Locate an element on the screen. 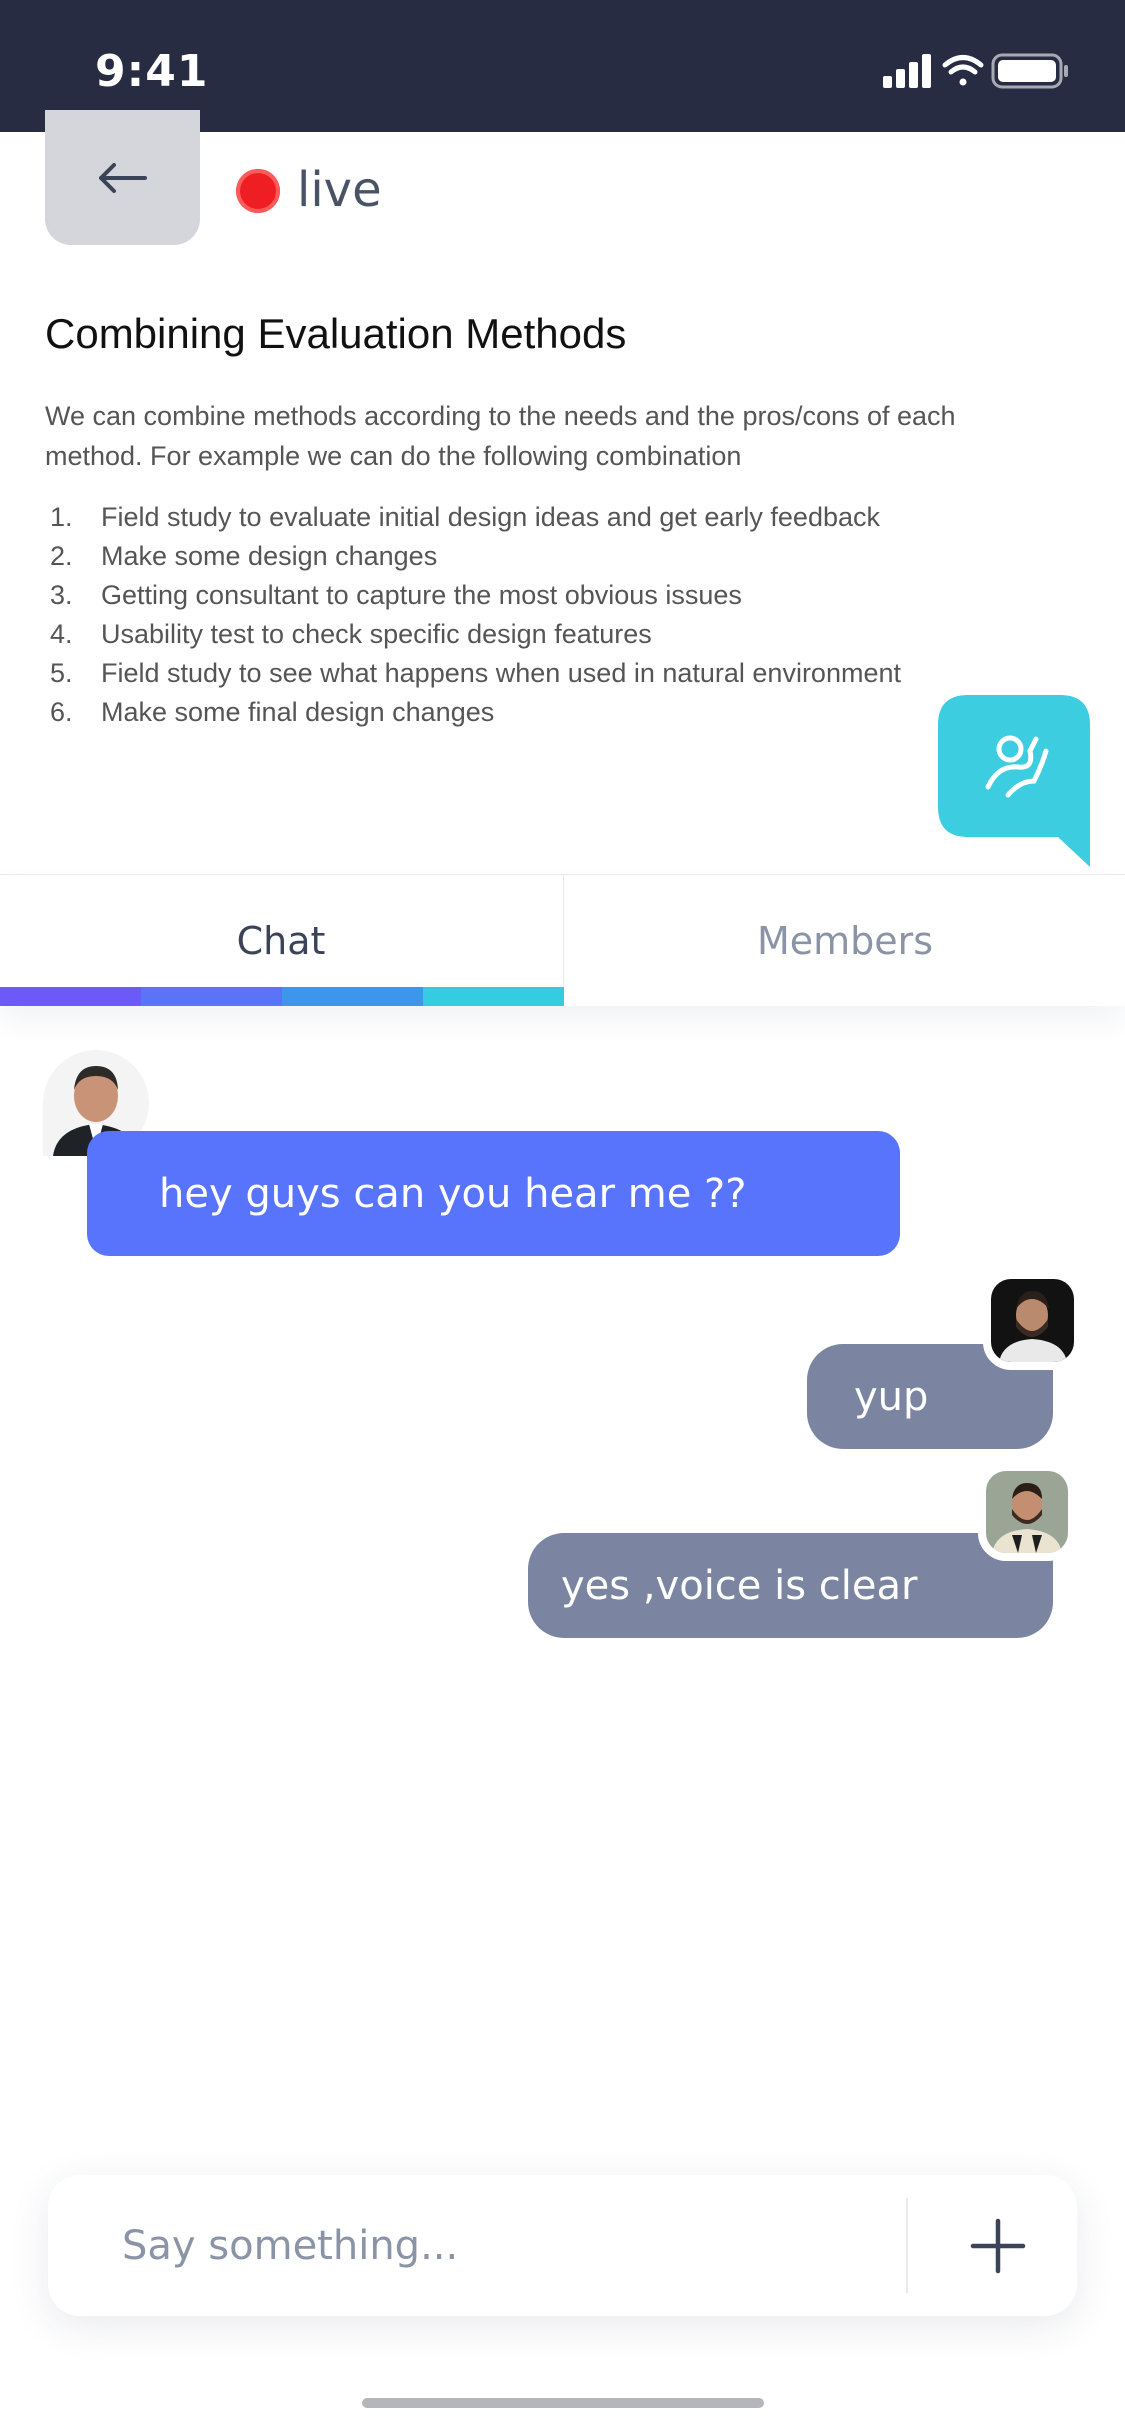  active-tab-indicator is located at coordinates (282, 996).